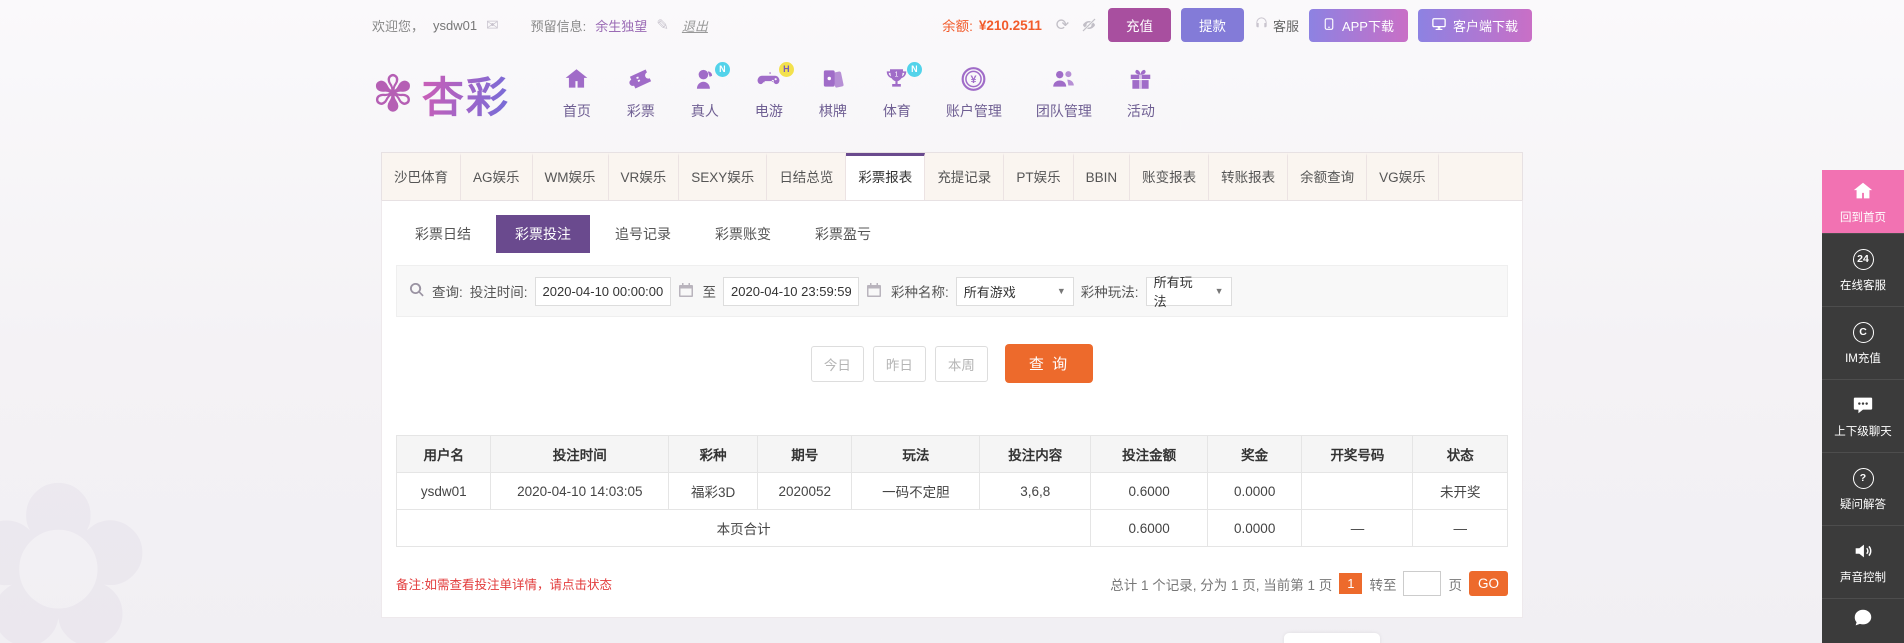 This screenshot has width=1904, height=643. What do you see at coordinates (643, 234) in the screenshot?
I see `subtab-chase-record: 追号记录` at bounding box center [643, 234].